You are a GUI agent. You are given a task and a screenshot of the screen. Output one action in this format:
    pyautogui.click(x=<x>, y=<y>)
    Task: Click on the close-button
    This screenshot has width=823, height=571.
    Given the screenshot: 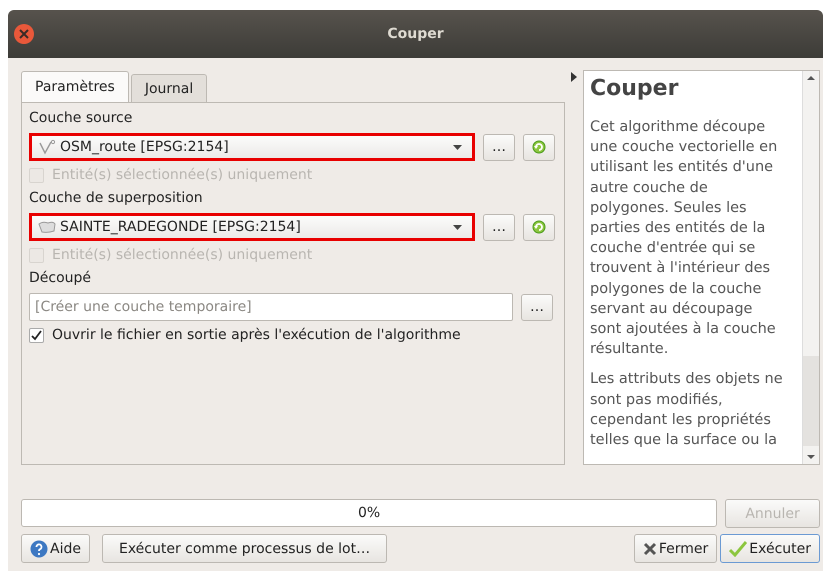 What is the action you would take?
    pyautogui.click(x=24, y=34)
    